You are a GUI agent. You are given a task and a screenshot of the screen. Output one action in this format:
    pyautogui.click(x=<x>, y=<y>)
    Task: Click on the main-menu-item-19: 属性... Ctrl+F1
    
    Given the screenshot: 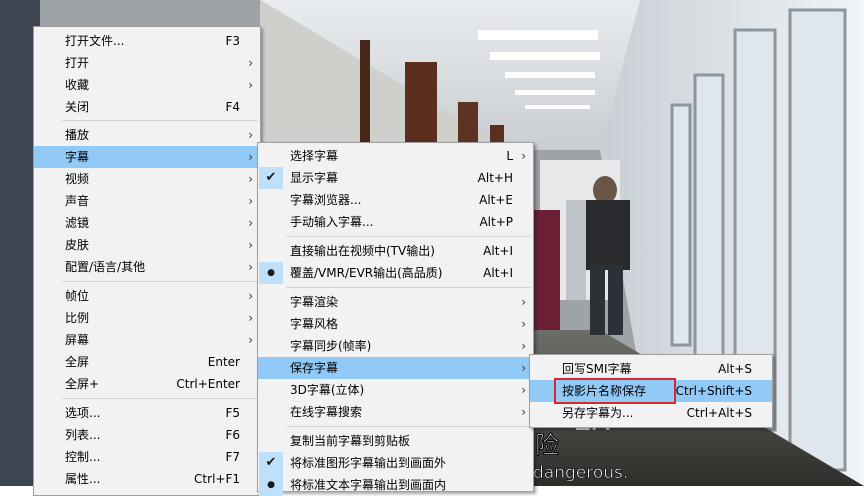 What is the action you would take?
    pyautogui.click(x=147, y=479)
    